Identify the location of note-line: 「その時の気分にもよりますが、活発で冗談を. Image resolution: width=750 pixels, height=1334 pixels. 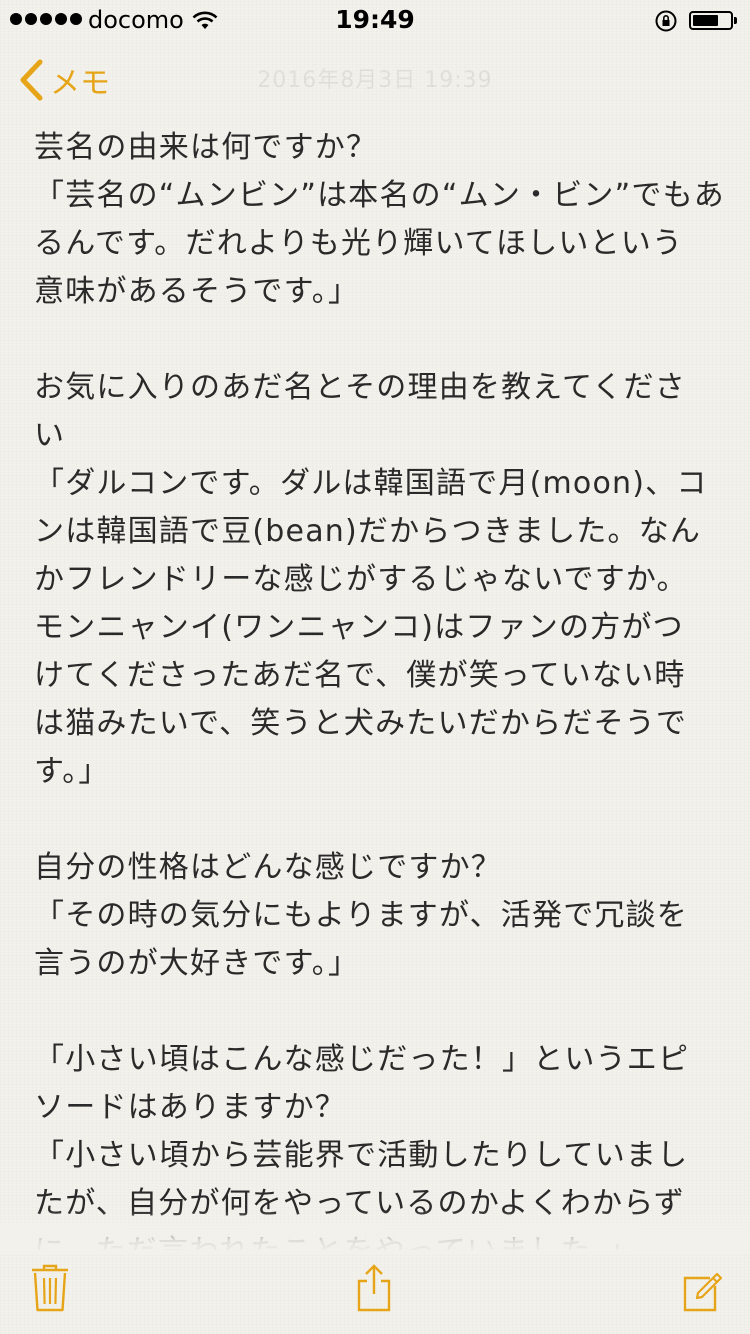
(361, 915).